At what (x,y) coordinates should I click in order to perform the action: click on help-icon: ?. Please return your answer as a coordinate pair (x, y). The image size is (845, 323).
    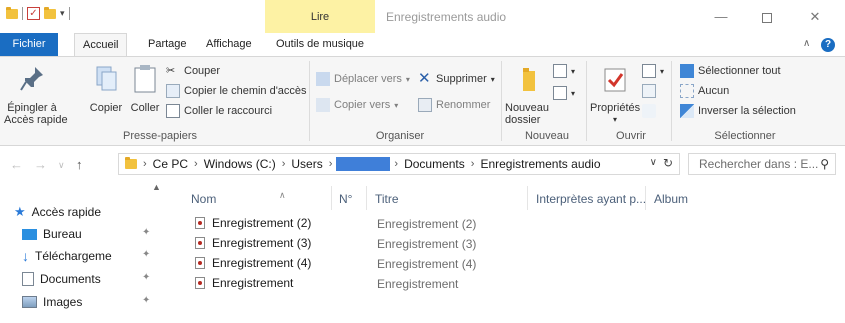
    Looking at the image, I should click on (828, 45).